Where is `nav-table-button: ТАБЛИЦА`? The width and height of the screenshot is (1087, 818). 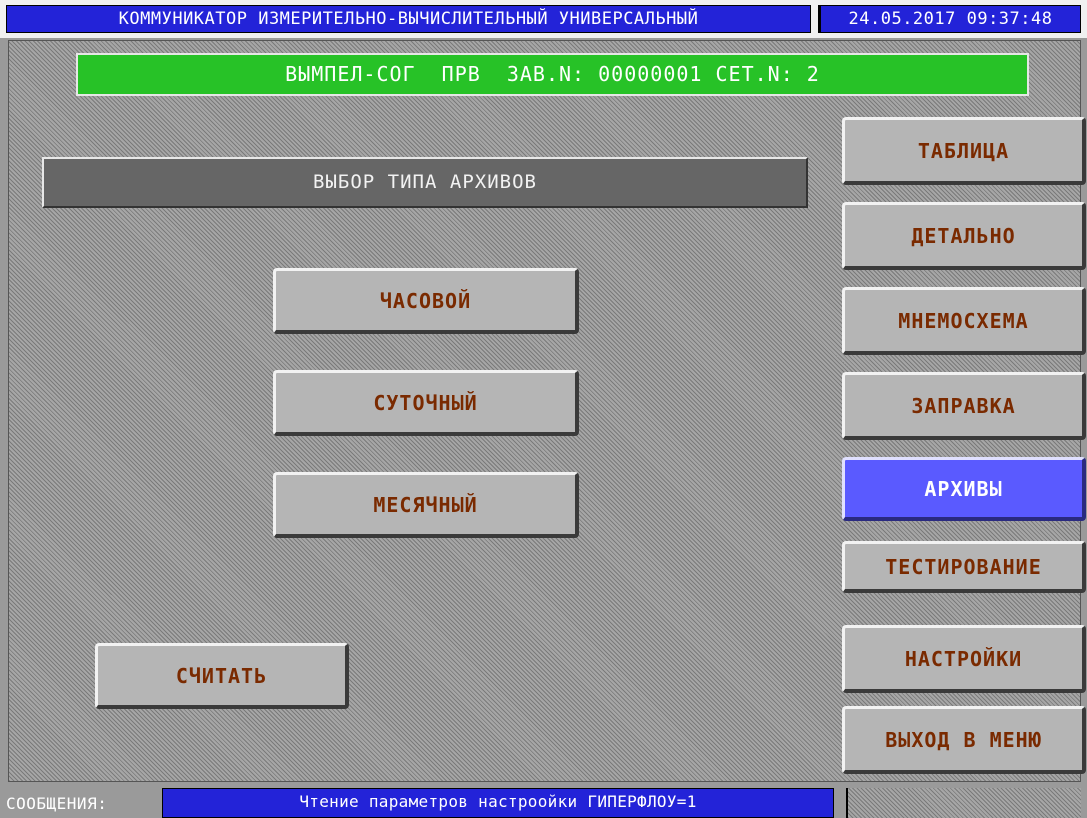
nav-table-button: ТАБЛИЦА is located at coordinates (964, 151).